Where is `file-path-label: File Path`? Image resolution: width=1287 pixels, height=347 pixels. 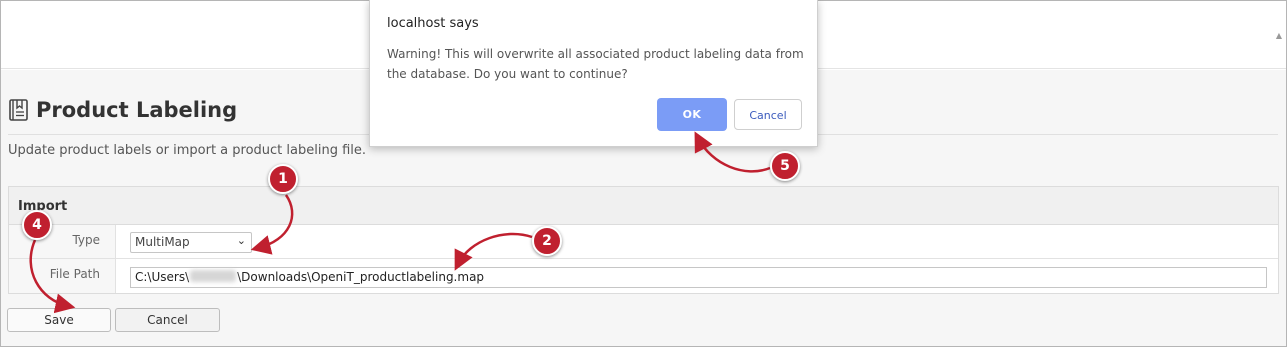
file-path-label: File Path is located at coordinates (62, 276).